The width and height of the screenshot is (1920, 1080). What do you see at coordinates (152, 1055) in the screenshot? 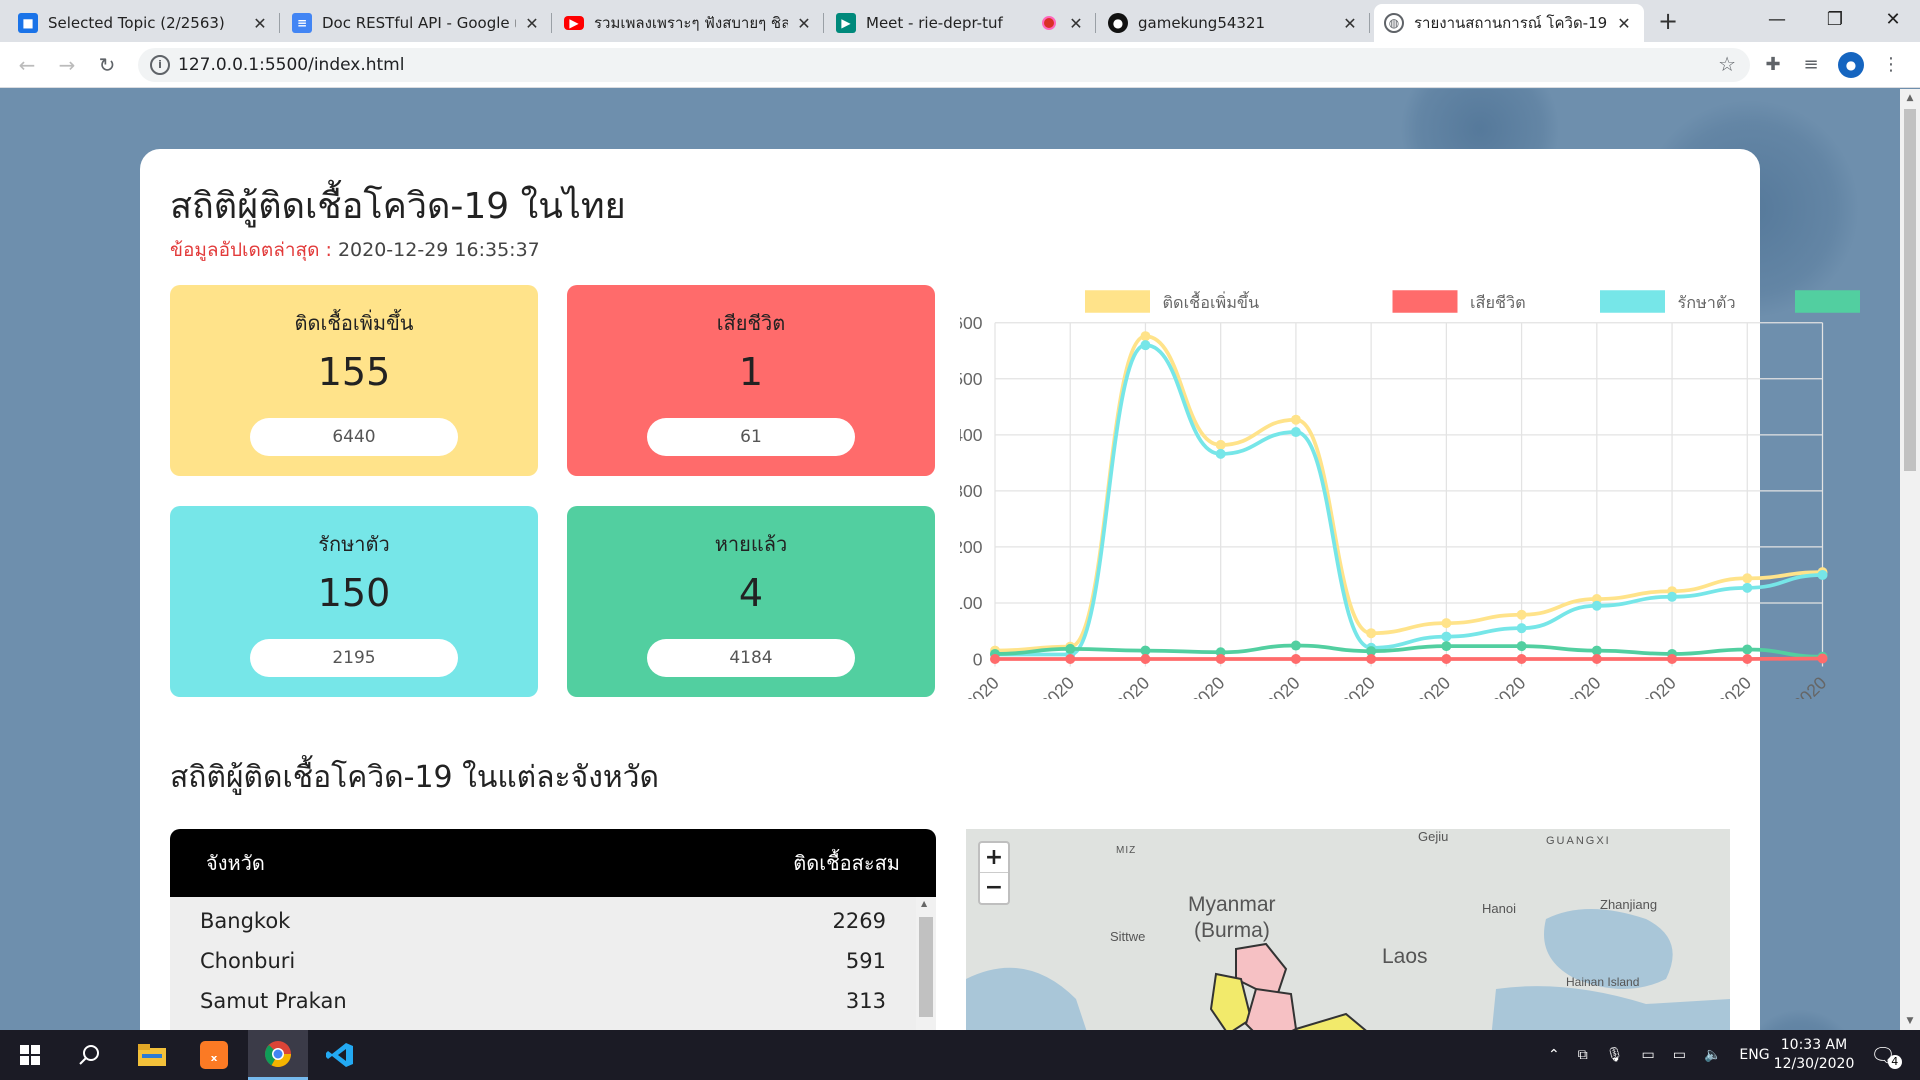
I see `file-explorer-icon` at bounding box center [152, 1055].